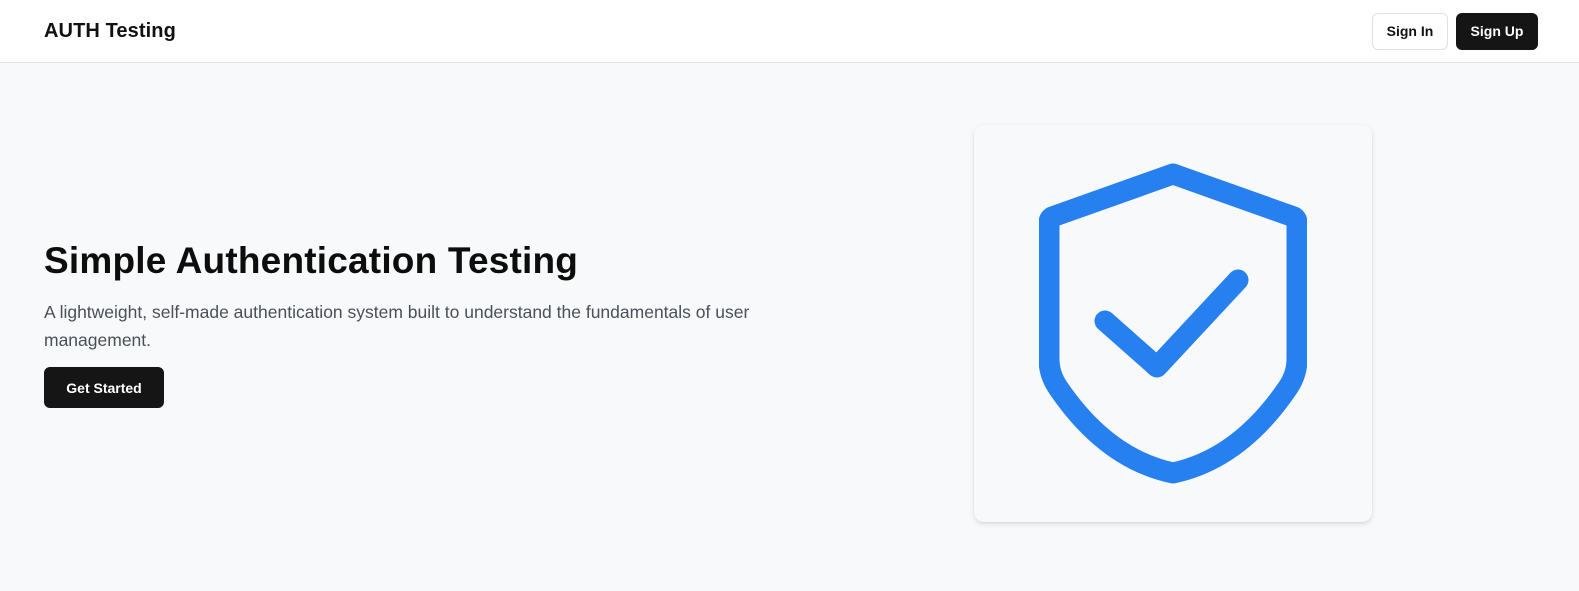 The height and width of the screenshot is (591, 1579). I want to click on sign-up-button: Sign Up, so click(1497, 31).